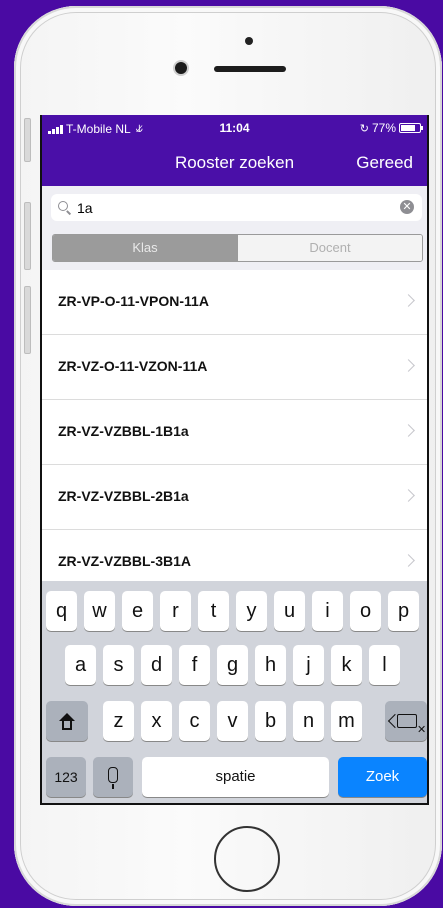 The height and width of the screenshot is (908, 443). I want to click on key-n: n, so click(308, 721).